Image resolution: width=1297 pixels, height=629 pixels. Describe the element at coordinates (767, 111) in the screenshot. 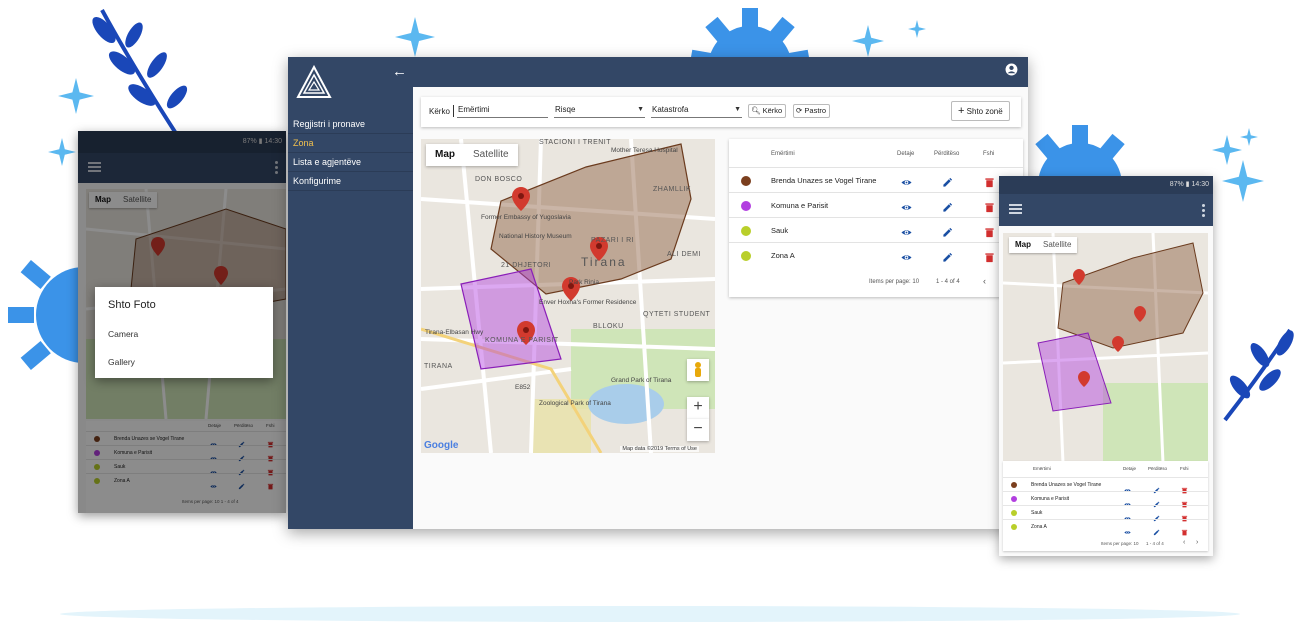

I see `search-button: 🔍︎ Kërko` at that location.